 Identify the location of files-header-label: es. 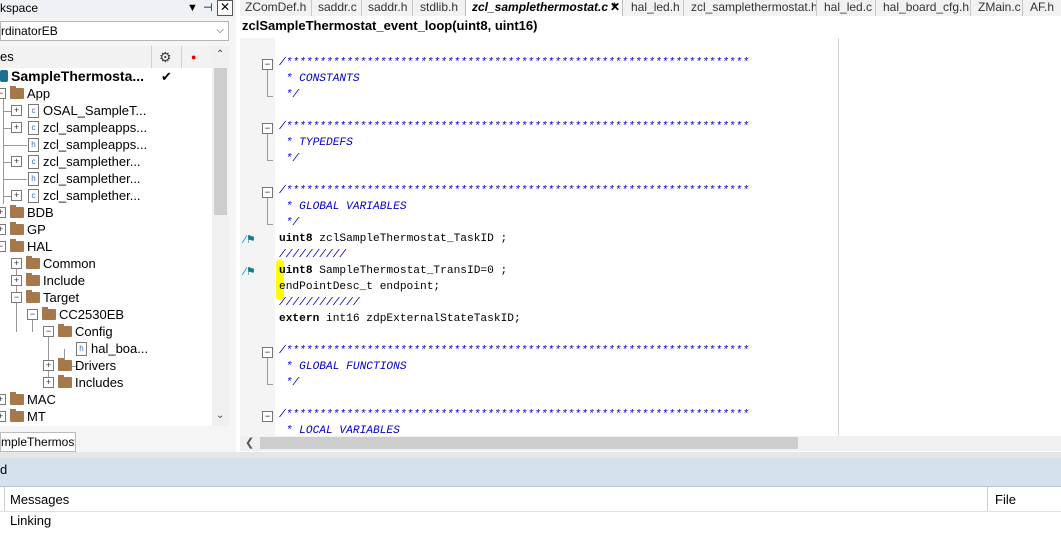
(7, 56).